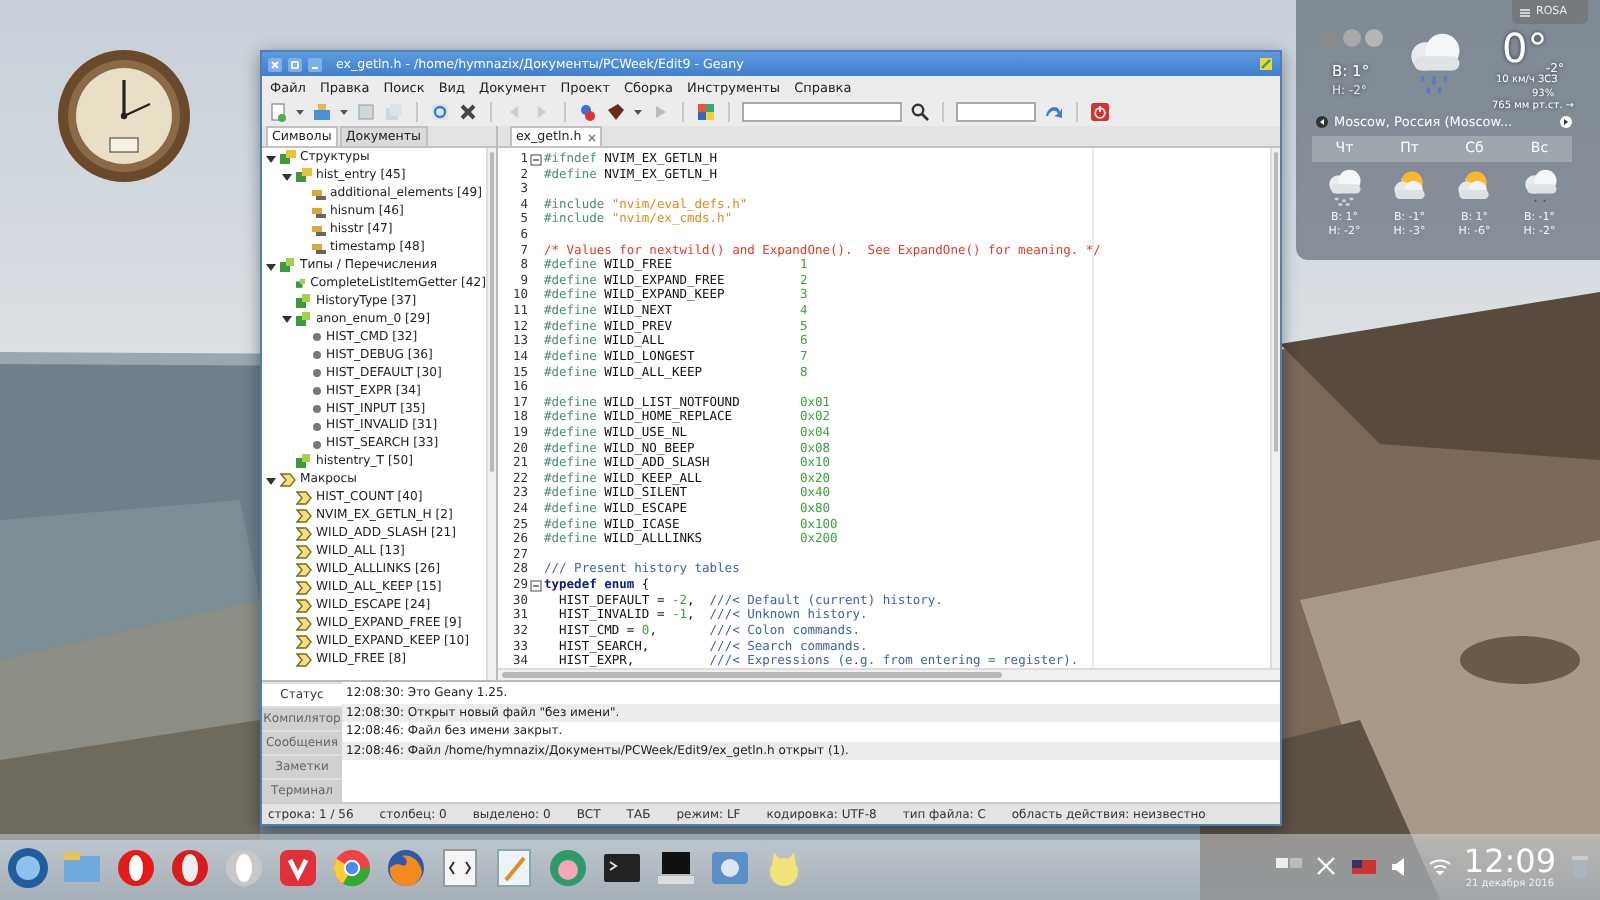 This screenshot has height=900, width=1600. Describe the element at coordinates (460, 867) in the screenshot. I see `code-editor-icon` at that location.